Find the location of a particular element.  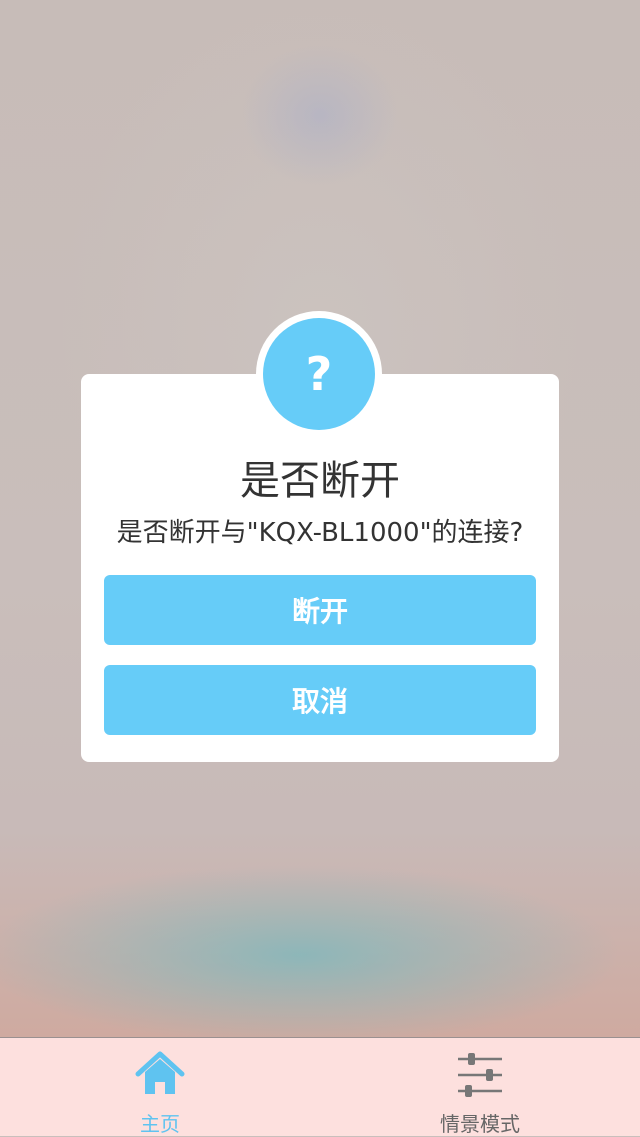

cancel-button-label: 取消 is located at coordinates (319, 701).